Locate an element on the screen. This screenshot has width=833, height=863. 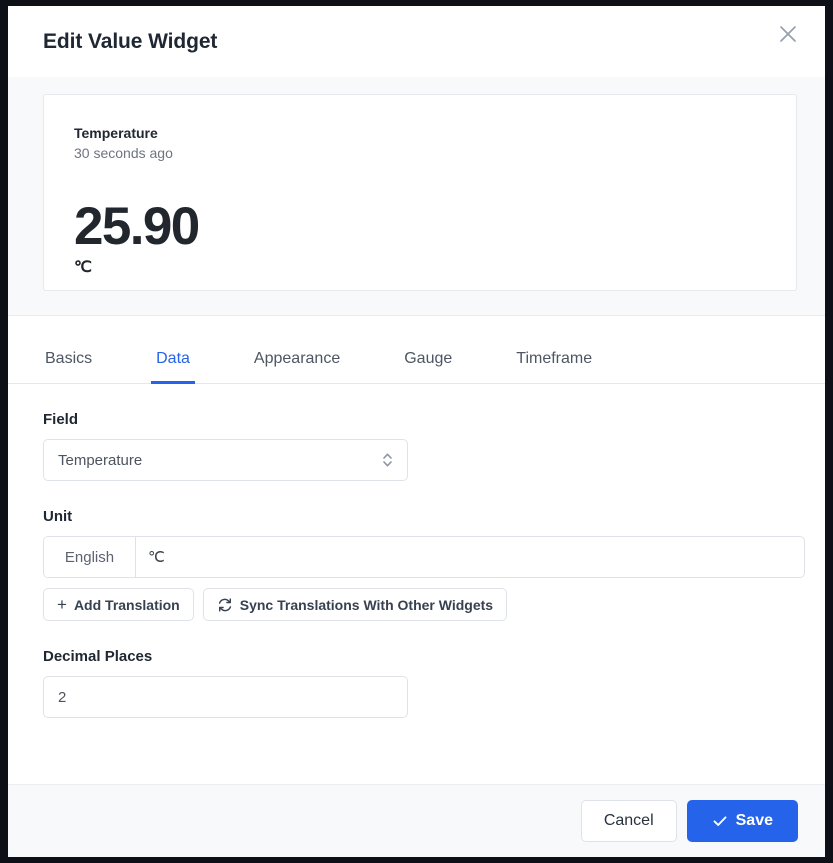
preview-value: 25.90 is located at coordinates (137, 226).